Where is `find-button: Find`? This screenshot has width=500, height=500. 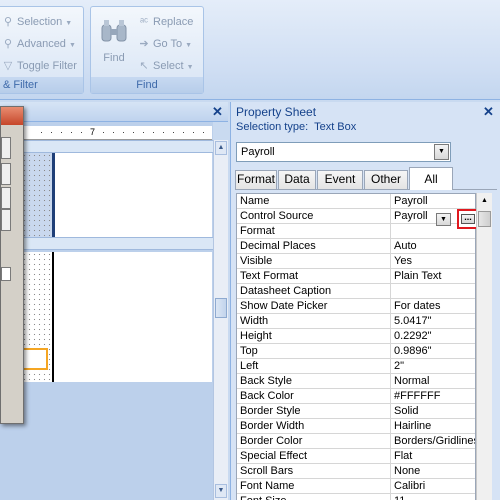 find-button: Find is located at coordinates (114, 45).